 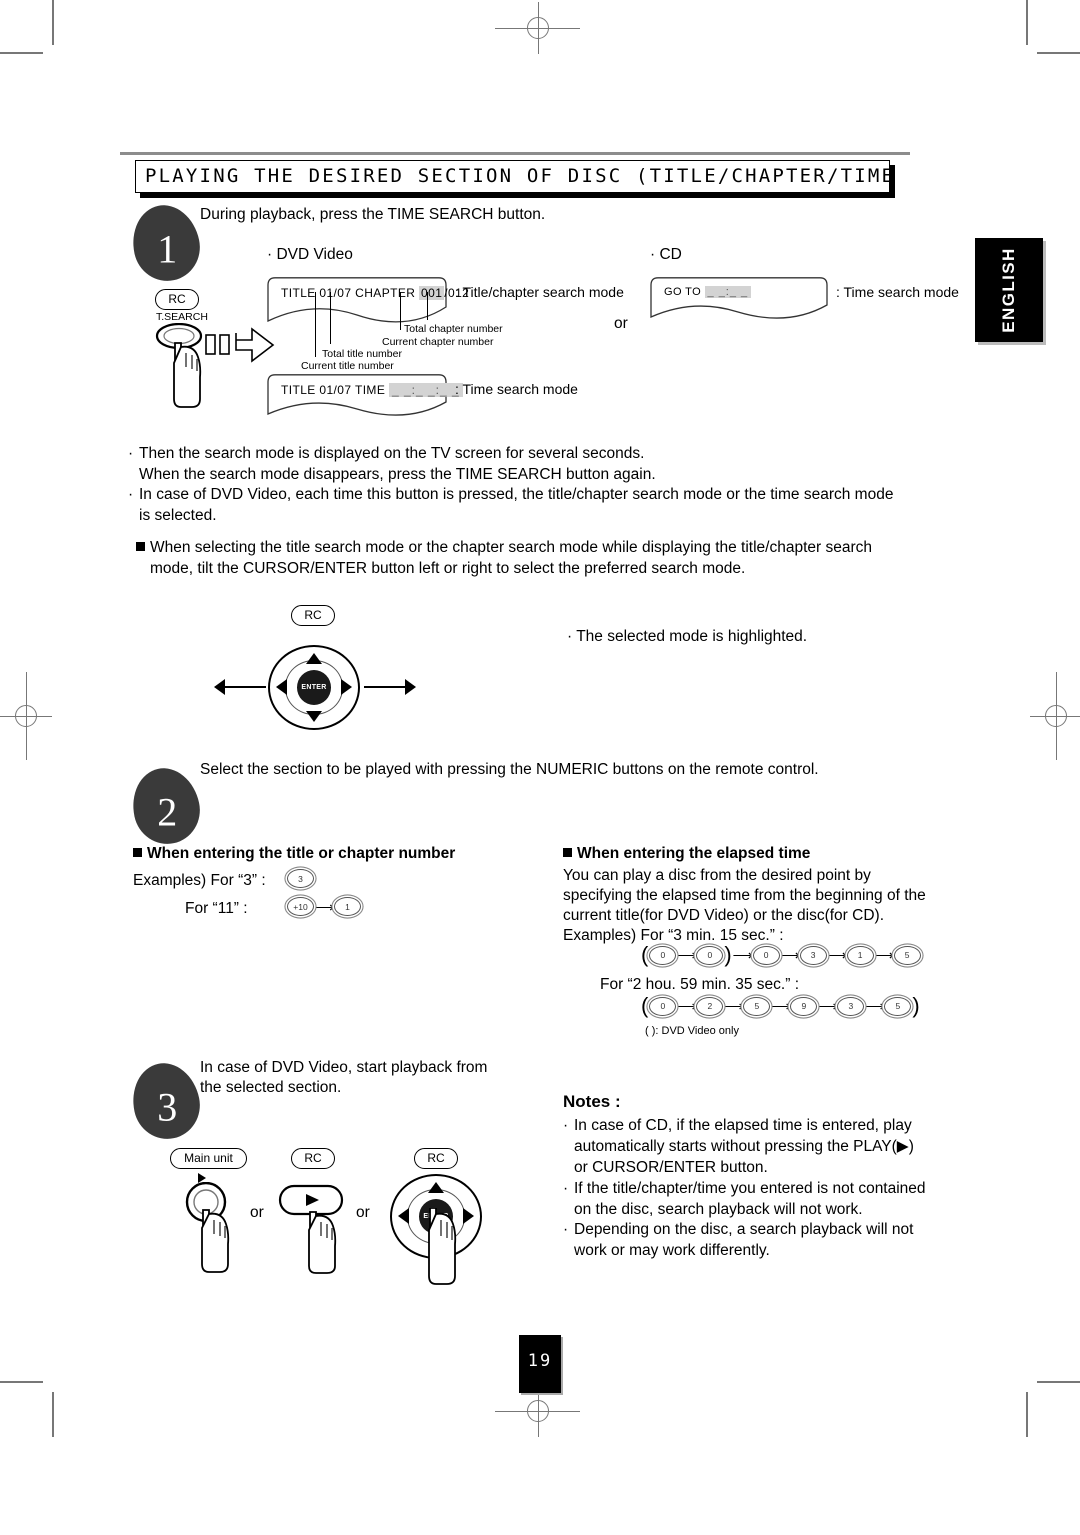 I want to click on notes-bullet-3-line-2: work or may work differently., so click(x=672, y=1250).